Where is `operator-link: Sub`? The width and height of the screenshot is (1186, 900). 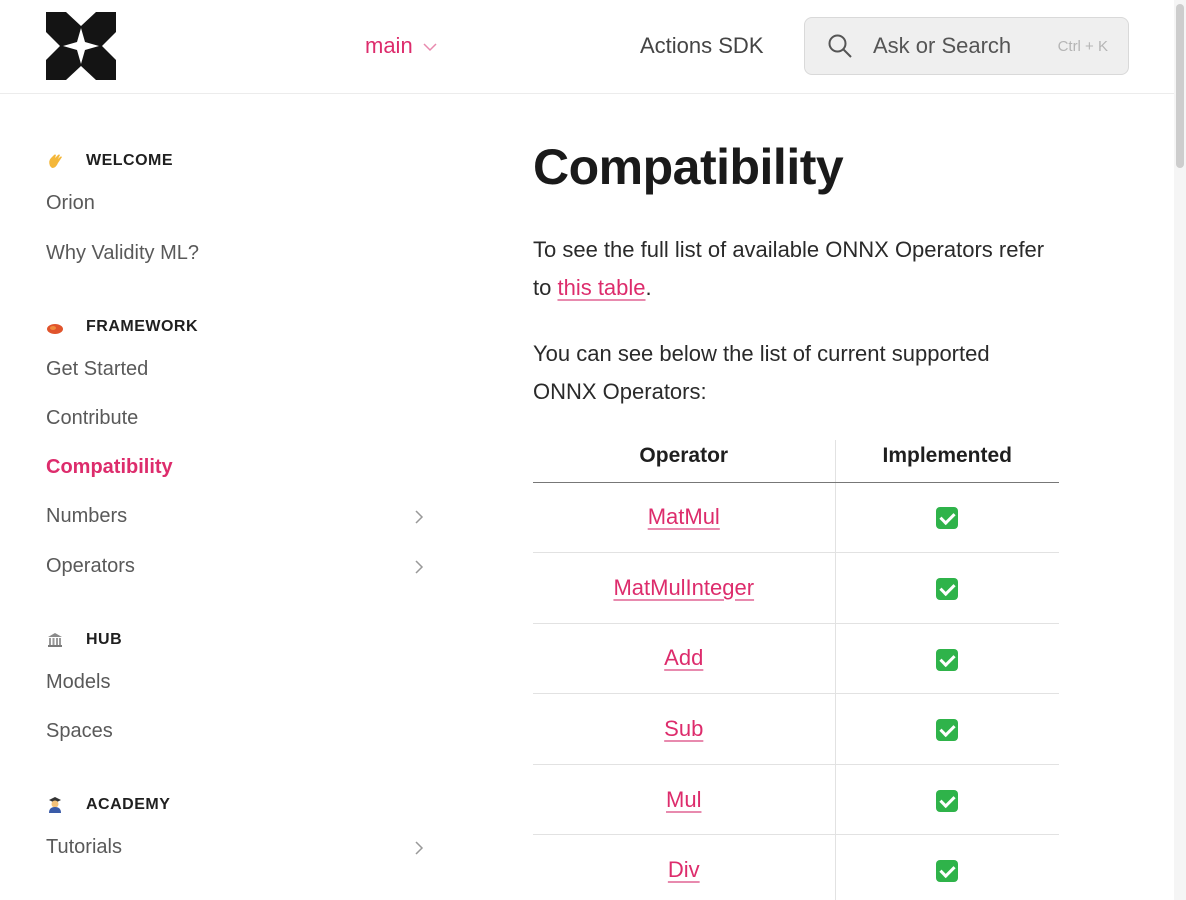 operator-link: Sub is located at coordinates (683, 728).